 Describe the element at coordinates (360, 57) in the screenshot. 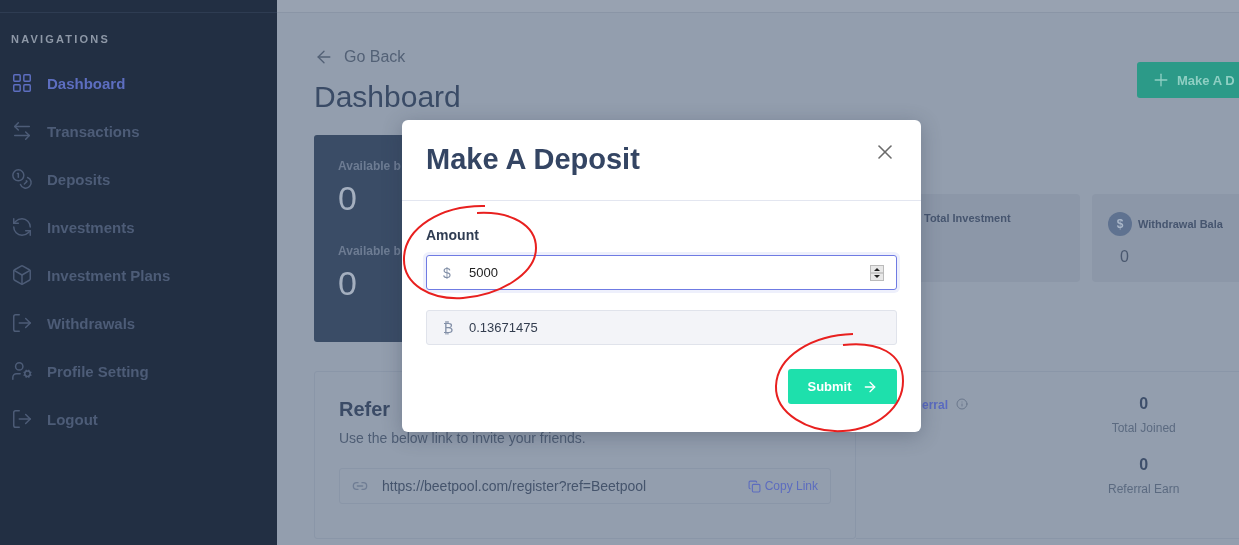

I see `back-link: Go Back` at that location.